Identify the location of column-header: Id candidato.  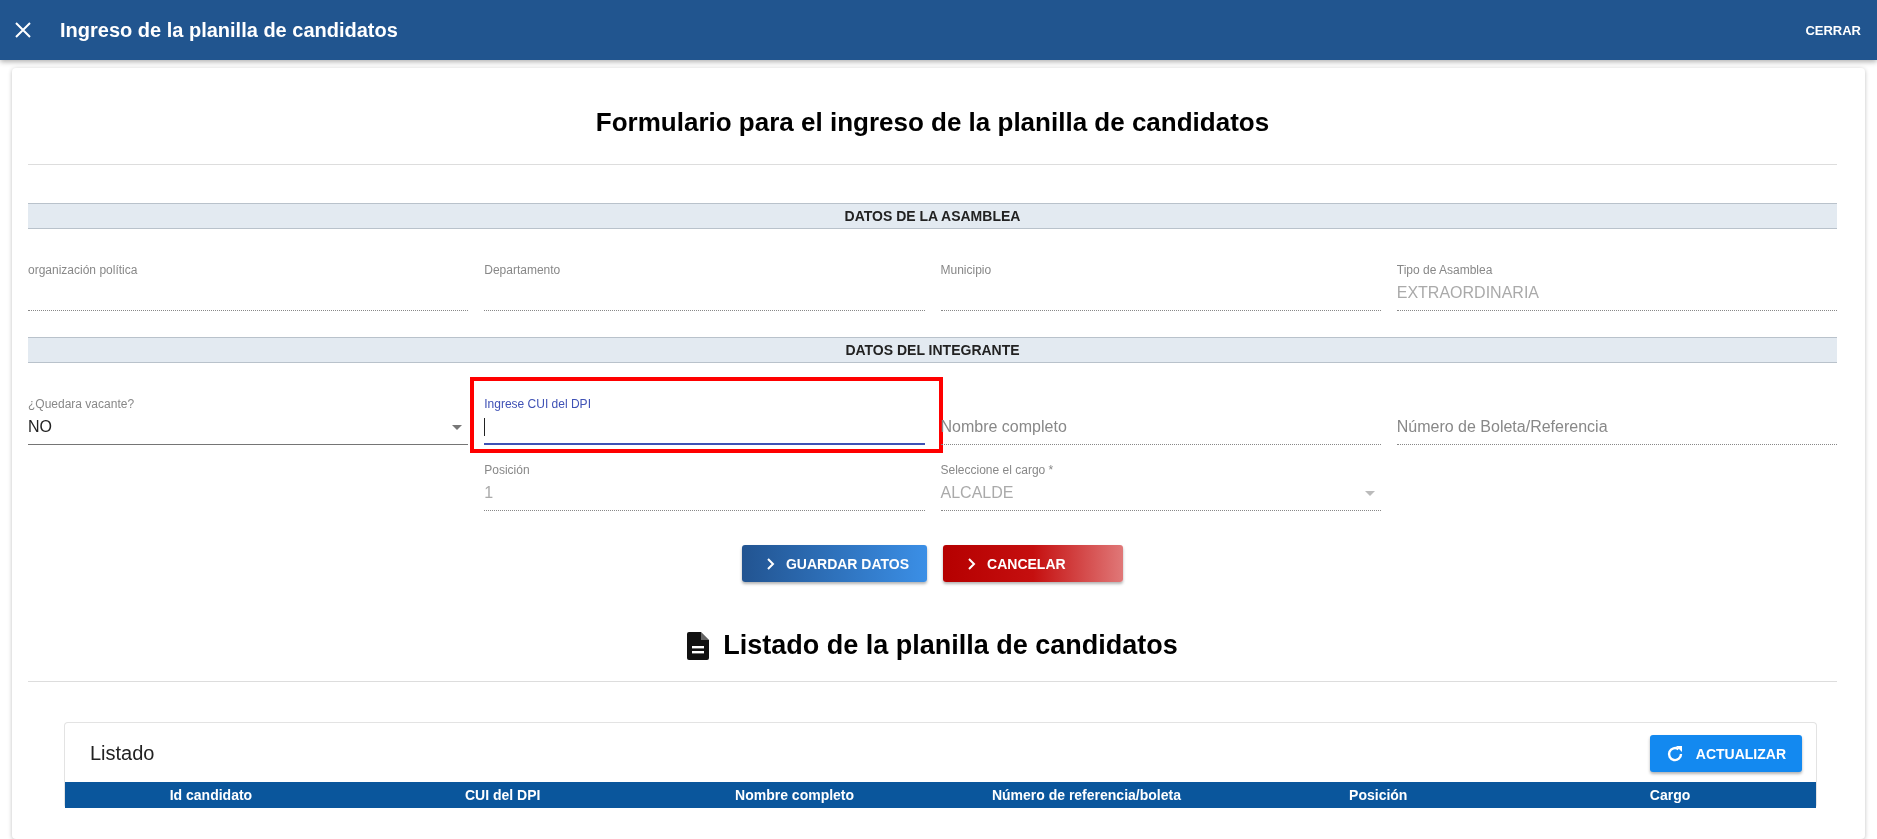
(211, 795).